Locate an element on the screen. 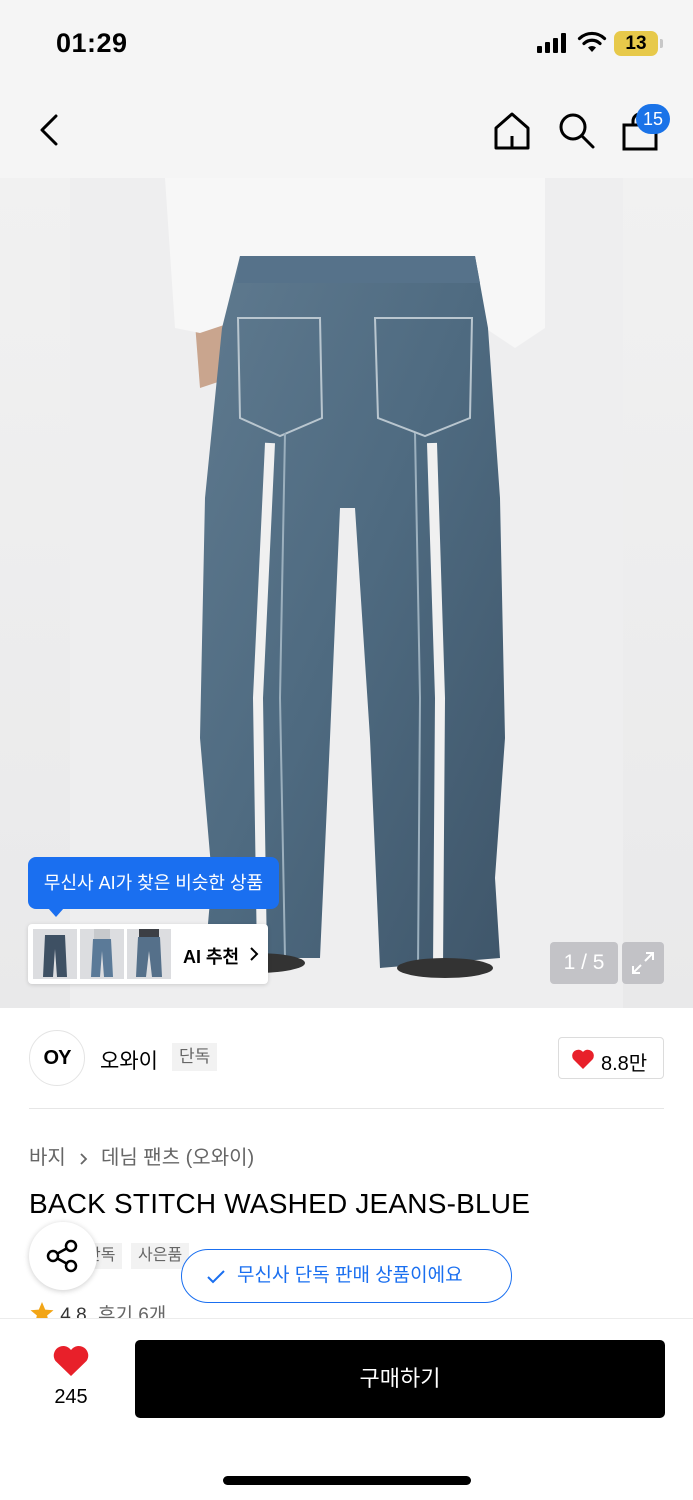  status-bar: 01:29 13 is located at coordinates (346, 44).